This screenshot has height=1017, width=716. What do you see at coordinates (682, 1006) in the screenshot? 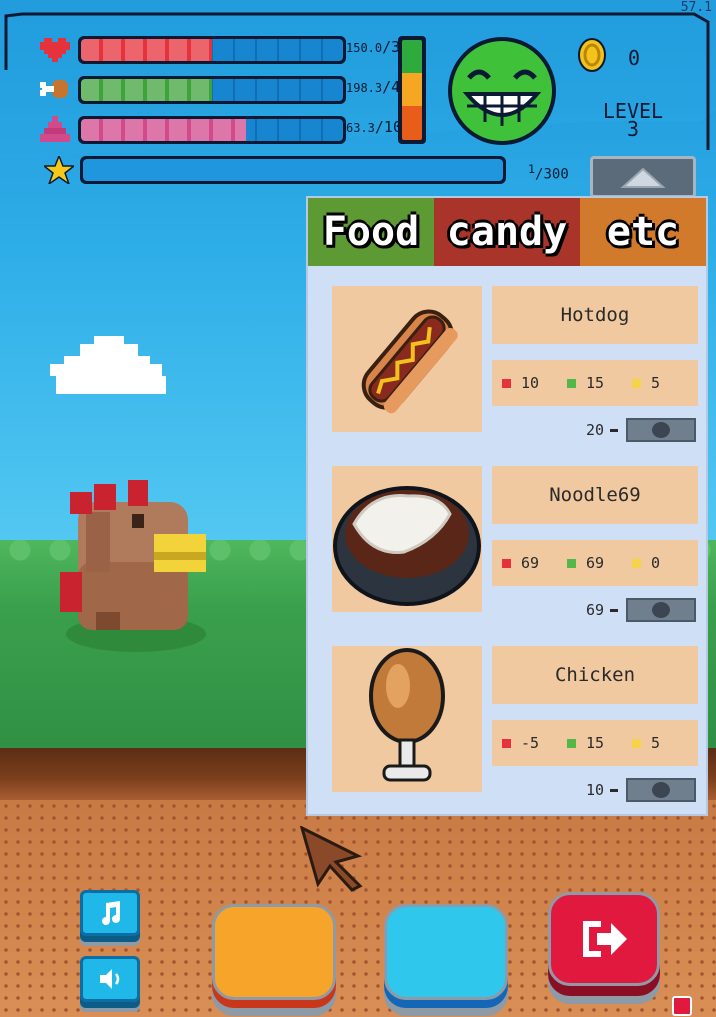
I see `reset-icon` at bounding box center [682, 1006].